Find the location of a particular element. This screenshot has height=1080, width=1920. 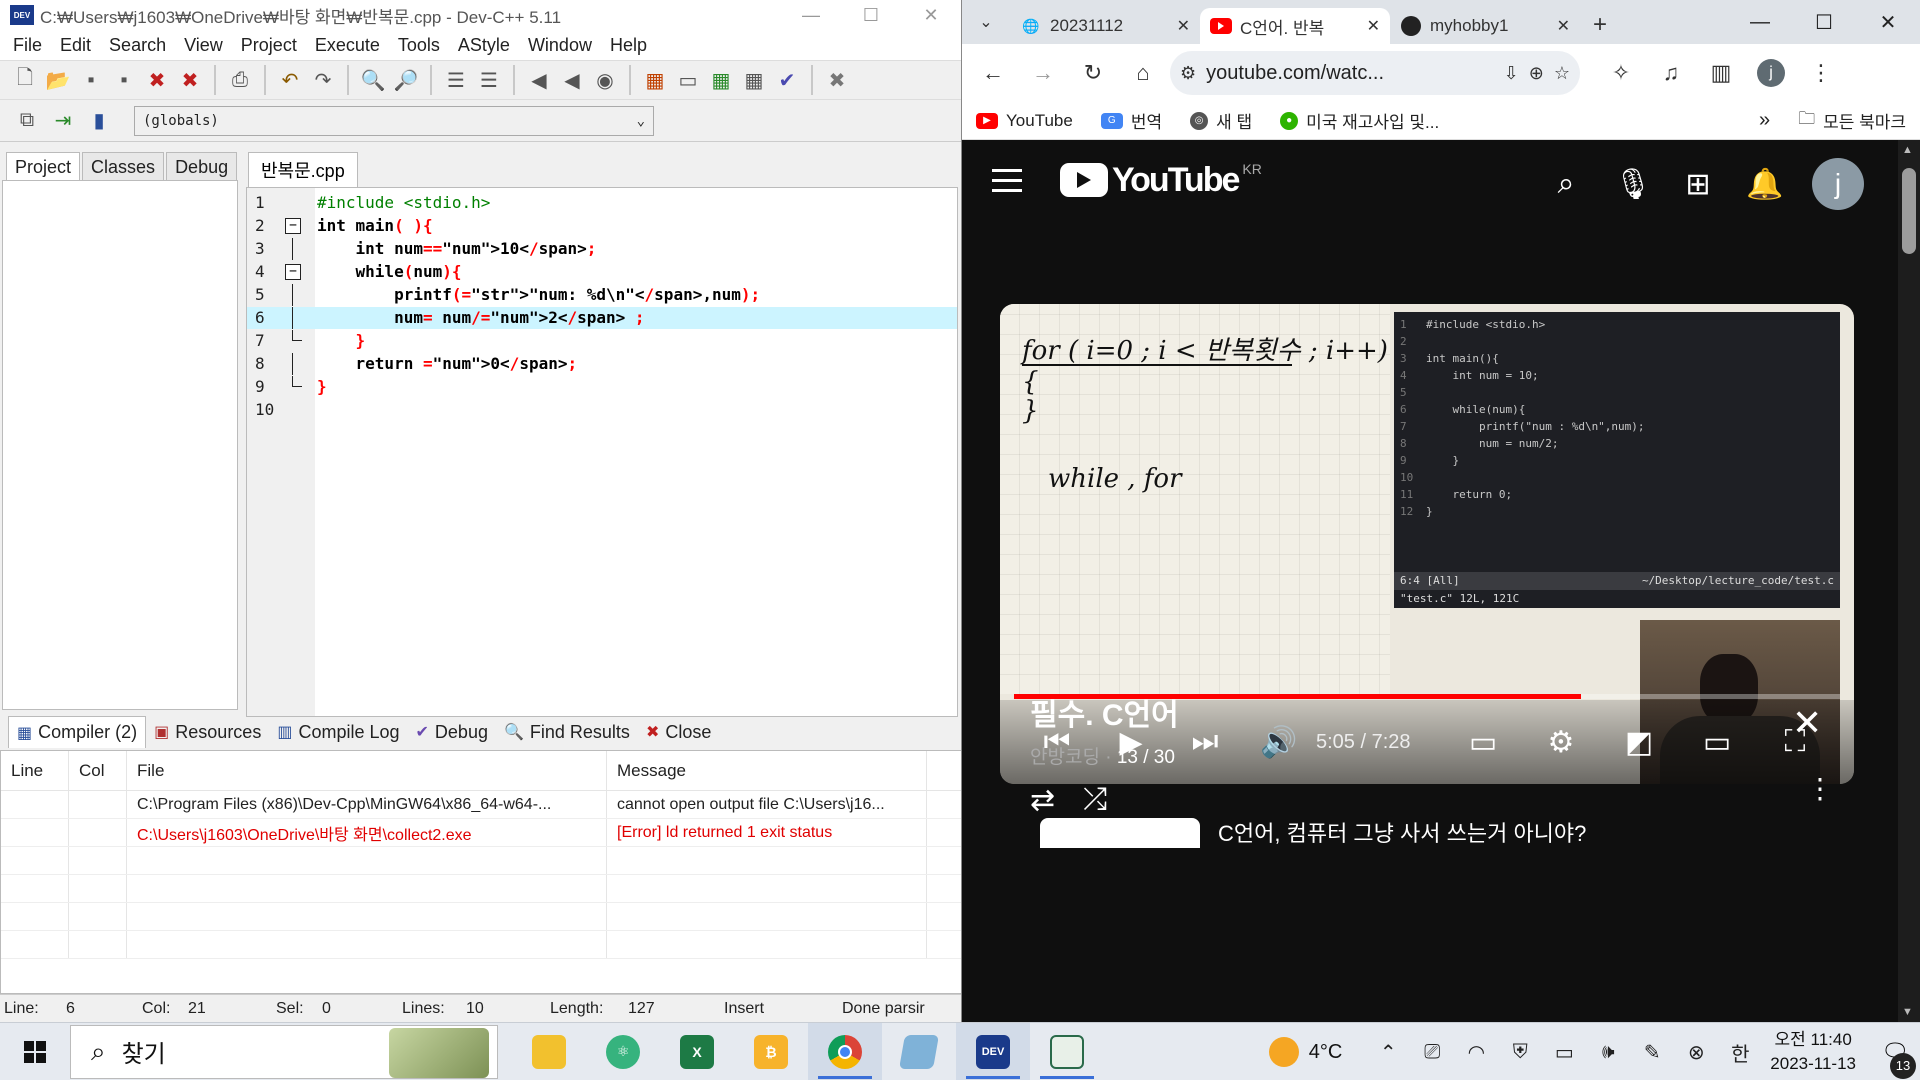

goto-forward-icon: ◀ is located at coordinates (572, 80).